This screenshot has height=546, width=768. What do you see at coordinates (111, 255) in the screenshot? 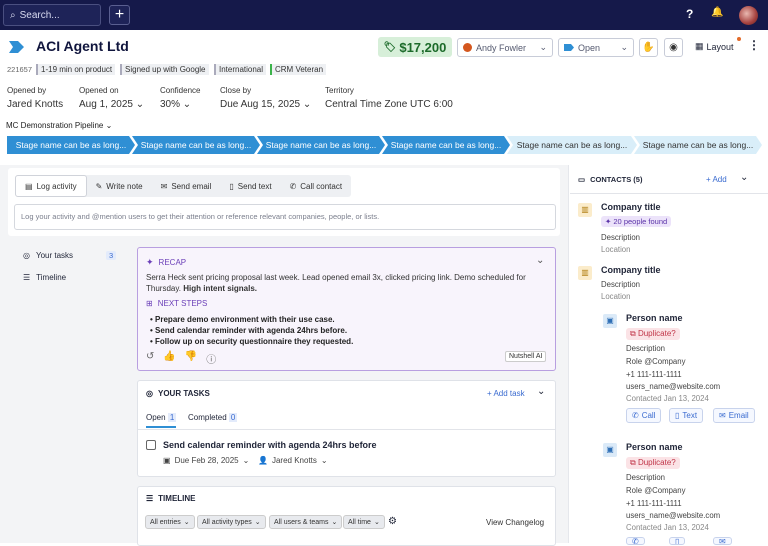
I see `tasks-count-badge: 3` at bounding box center [111, 255].